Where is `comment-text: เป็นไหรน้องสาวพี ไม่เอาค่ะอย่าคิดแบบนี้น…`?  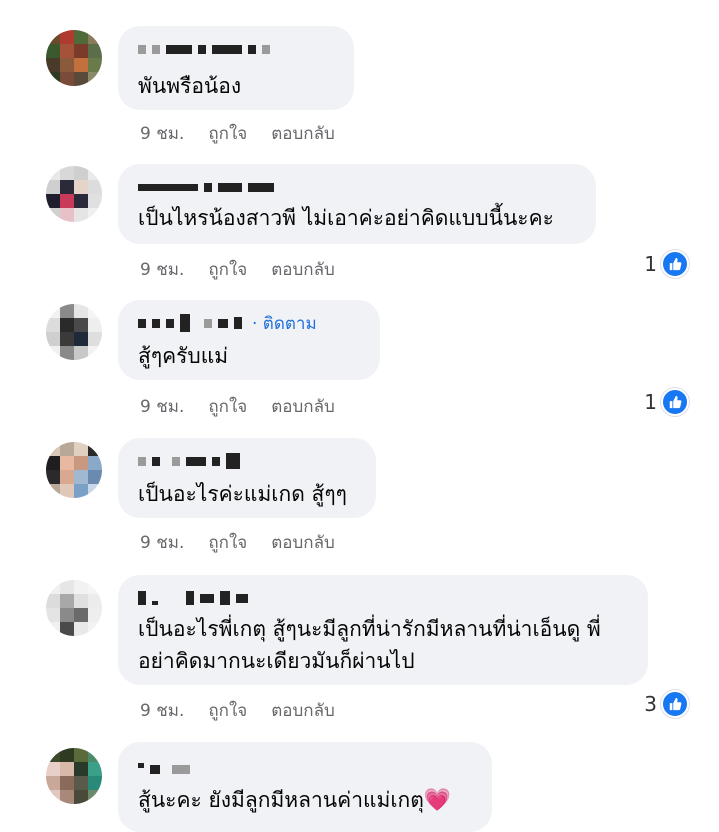
comment-text: เป็นไหรน้องสาวพี ไม่เอาค่ะอย่าคิดแบบนี้น… is located at coordinates (346, 218).